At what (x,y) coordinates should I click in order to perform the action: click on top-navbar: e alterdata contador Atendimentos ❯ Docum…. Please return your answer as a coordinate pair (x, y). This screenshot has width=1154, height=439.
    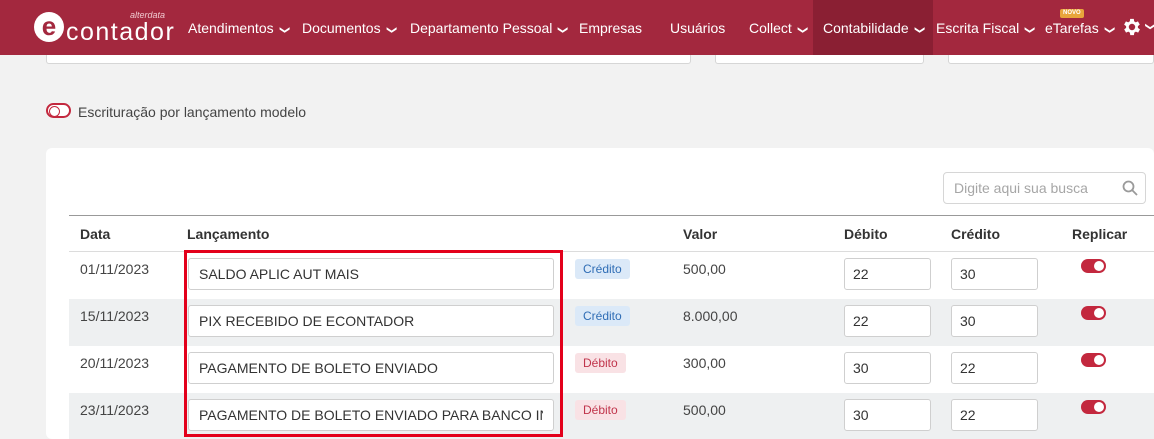
    Looking at the image, I should click on (577, 27).